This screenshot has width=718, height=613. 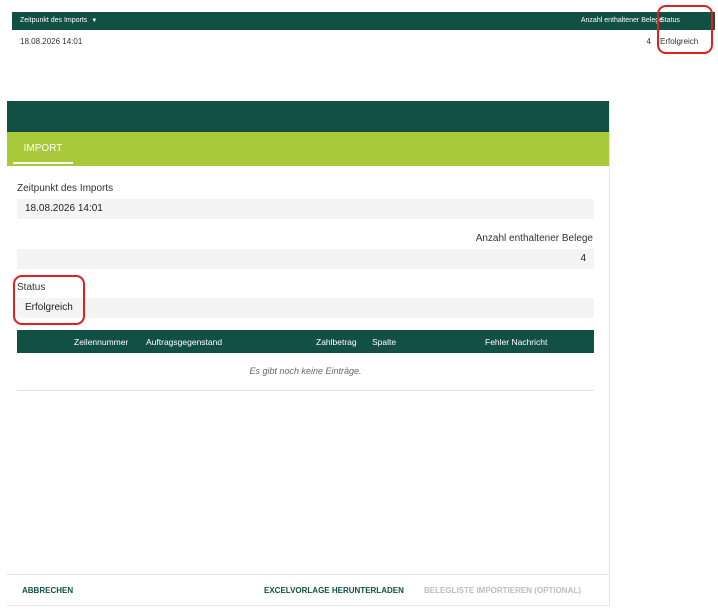 What do you see at coordinates (308, 116) in the screenshot?
I see `dialog-header` at bounding box center [308, 116].